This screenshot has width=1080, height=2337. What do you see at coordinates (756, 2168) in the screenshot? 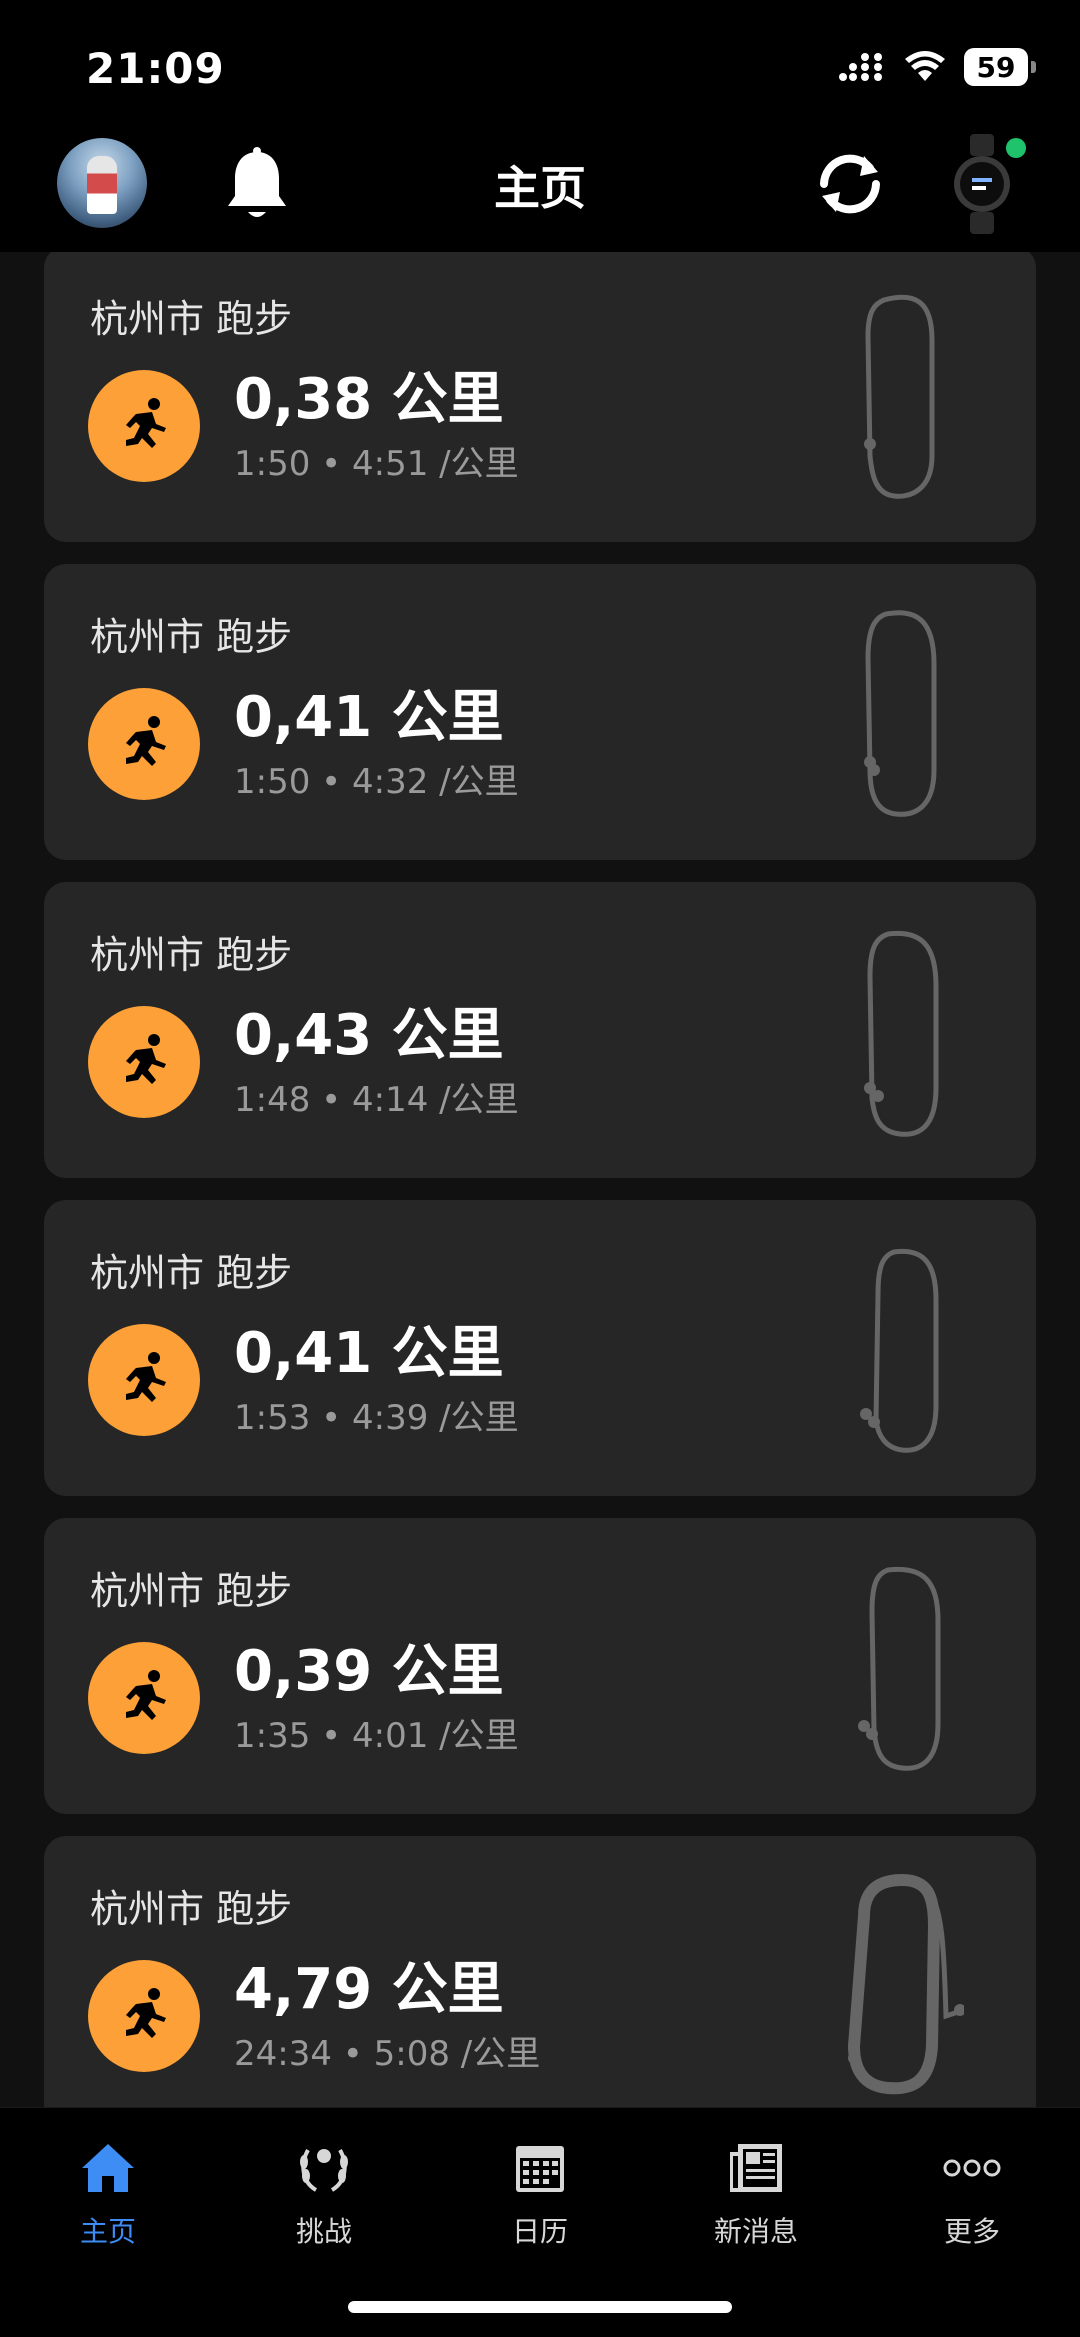
I see `newspaper-icon` at bounding box center [756, 2168].